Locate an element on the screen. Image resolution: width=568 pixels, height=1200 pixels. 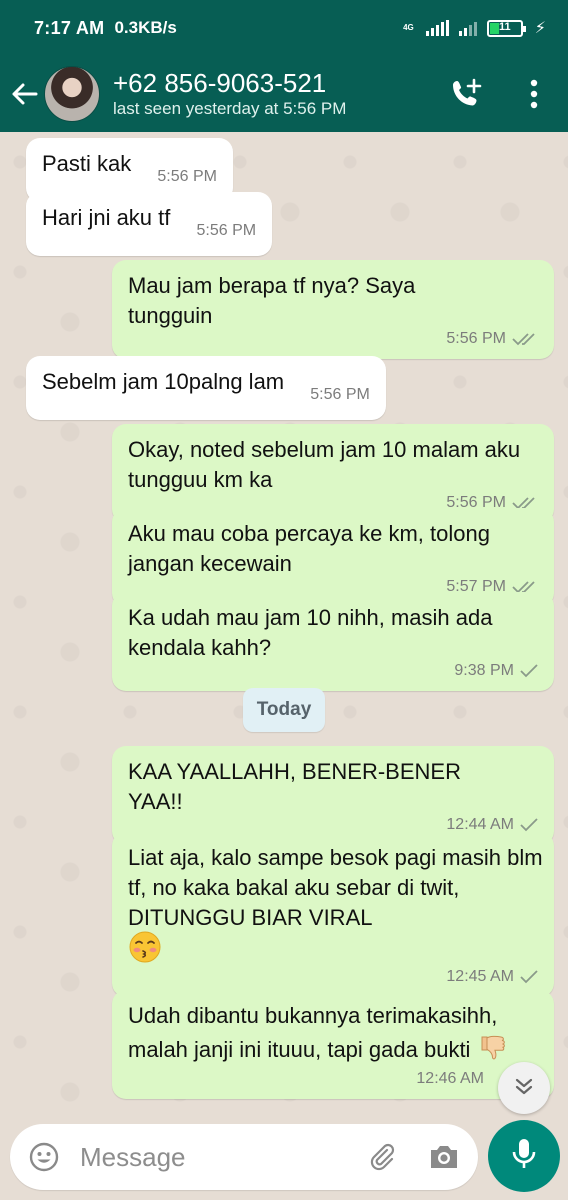
battery-level: 11 is located at coordinates (504, 26).